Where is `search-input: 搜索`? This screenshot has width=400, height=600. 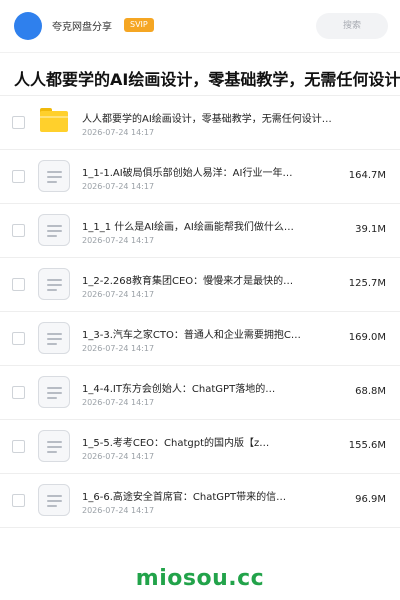 search-input: 搜索 is located at coordinates (352, 26).